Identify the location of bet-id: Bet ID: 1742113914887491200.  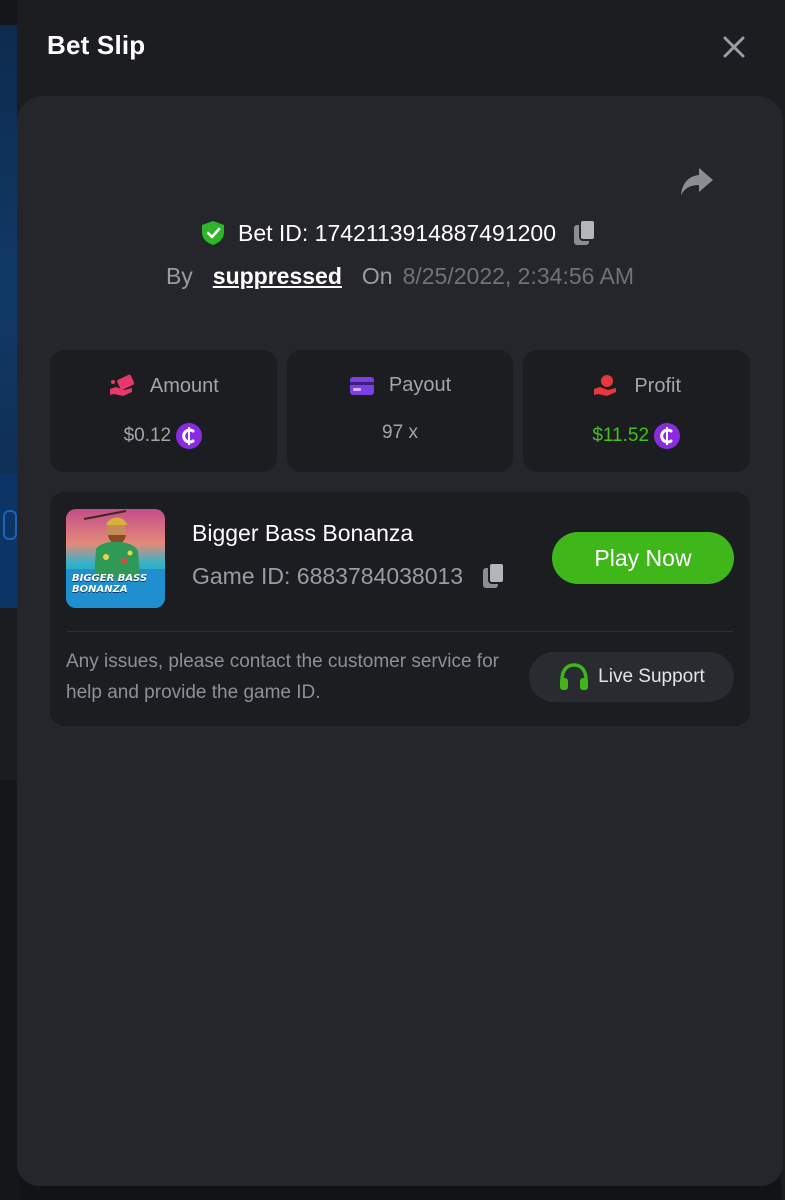
(397, 232).